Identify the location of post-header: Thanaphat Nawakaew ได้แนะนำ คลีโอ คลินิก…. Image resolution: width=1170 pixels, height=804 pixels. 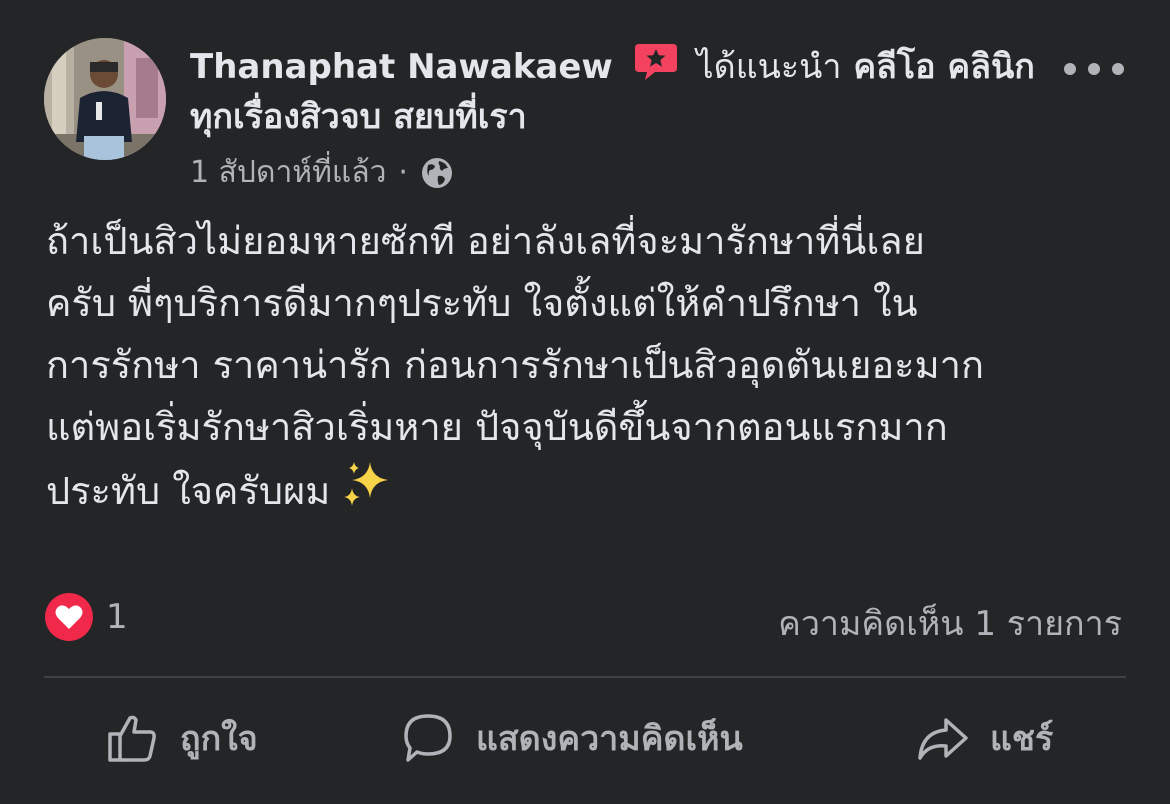
(620, 92).